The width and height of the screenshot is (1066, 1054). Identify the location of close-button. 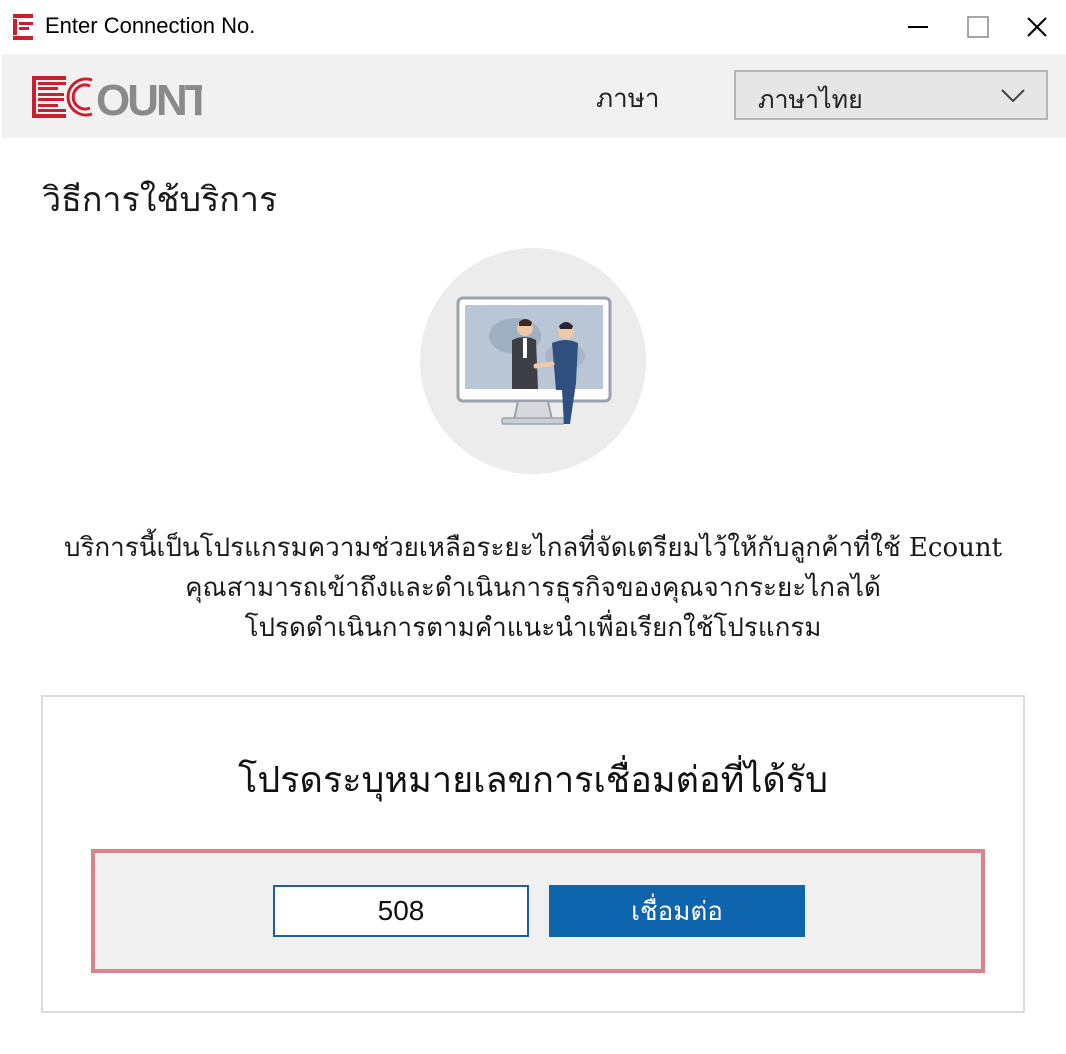
(1036, 27).